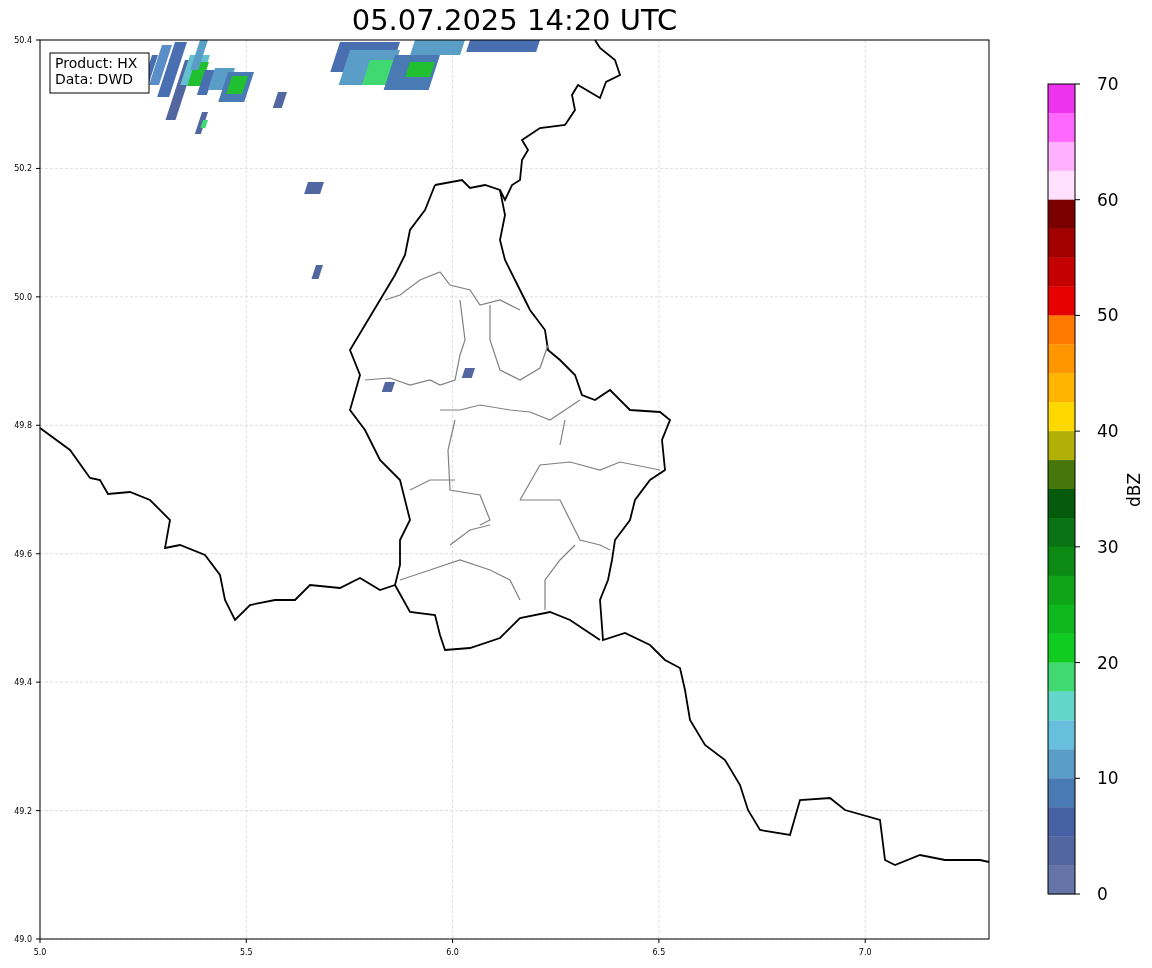  Describe the element at coordinates (23, 939) in the screenshot. I see `y-tick-label: 49.0` at that location.